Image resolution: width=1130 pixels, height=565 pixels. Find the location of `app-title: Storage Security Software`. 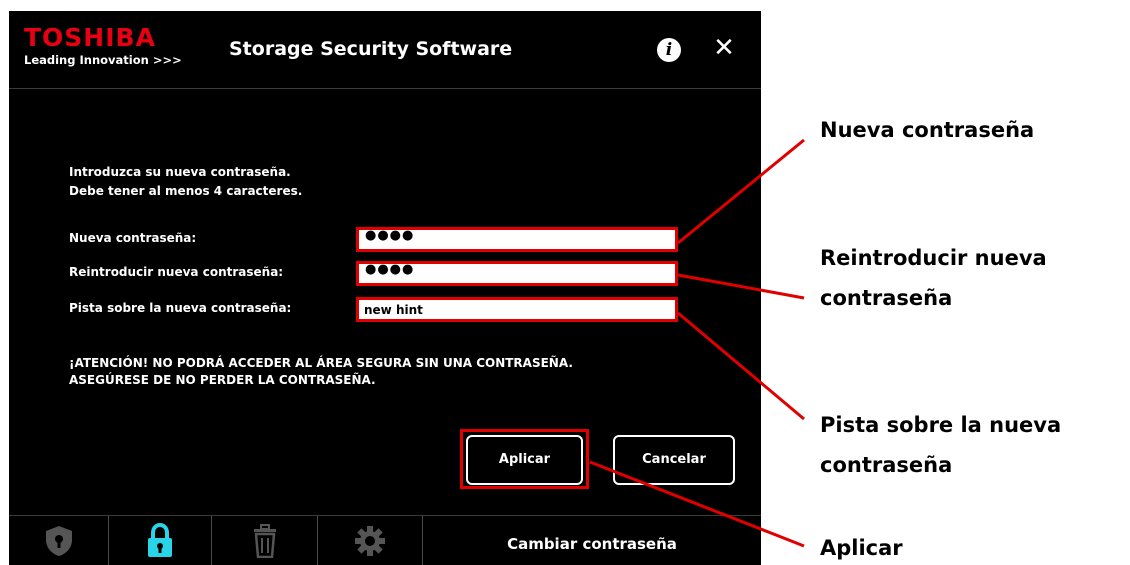

app-title: Storage Security Software is located at coordinates (371, 49).